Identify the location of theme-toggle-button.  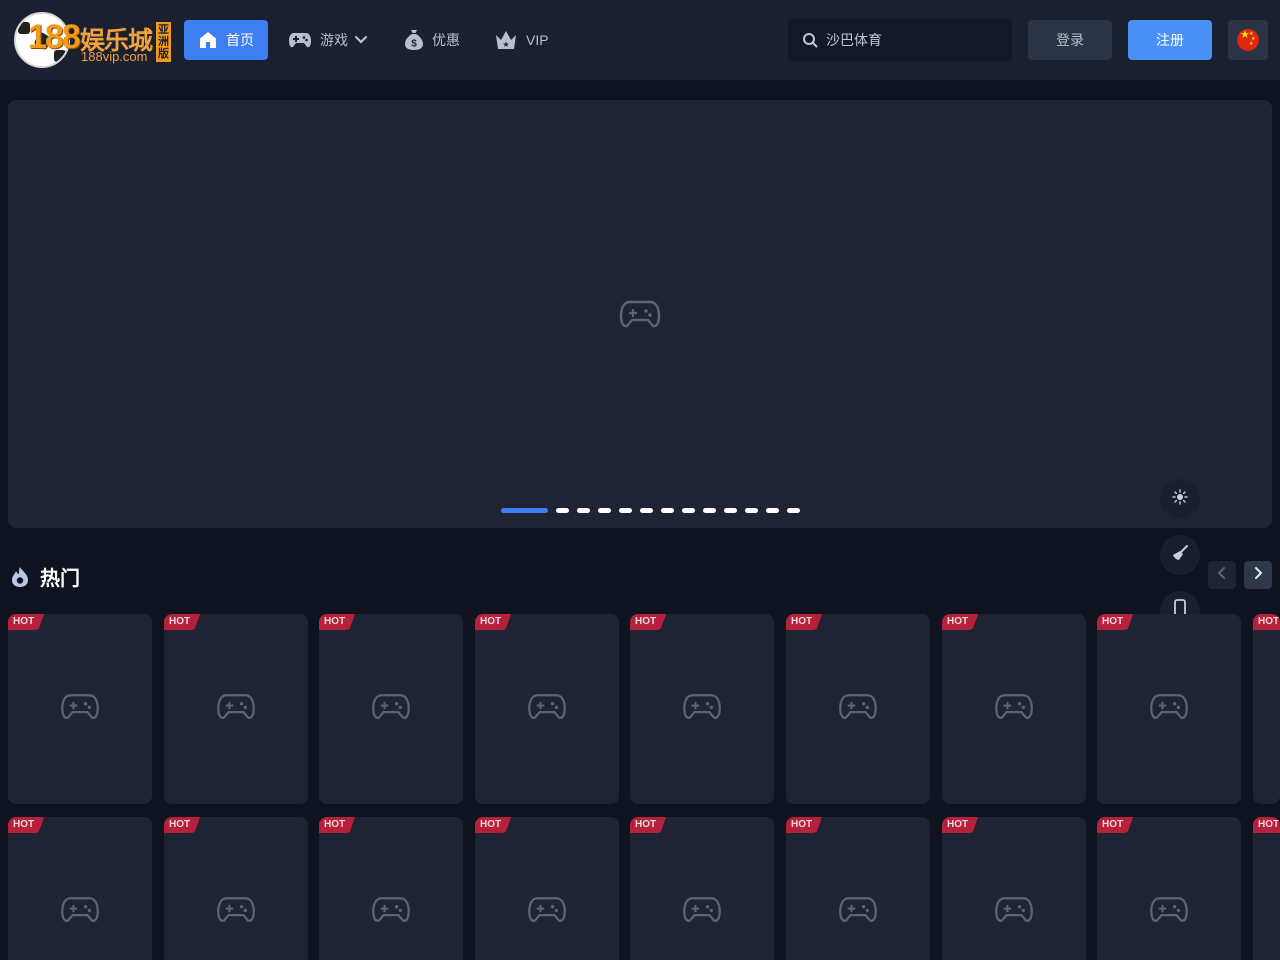
(1180, 499).